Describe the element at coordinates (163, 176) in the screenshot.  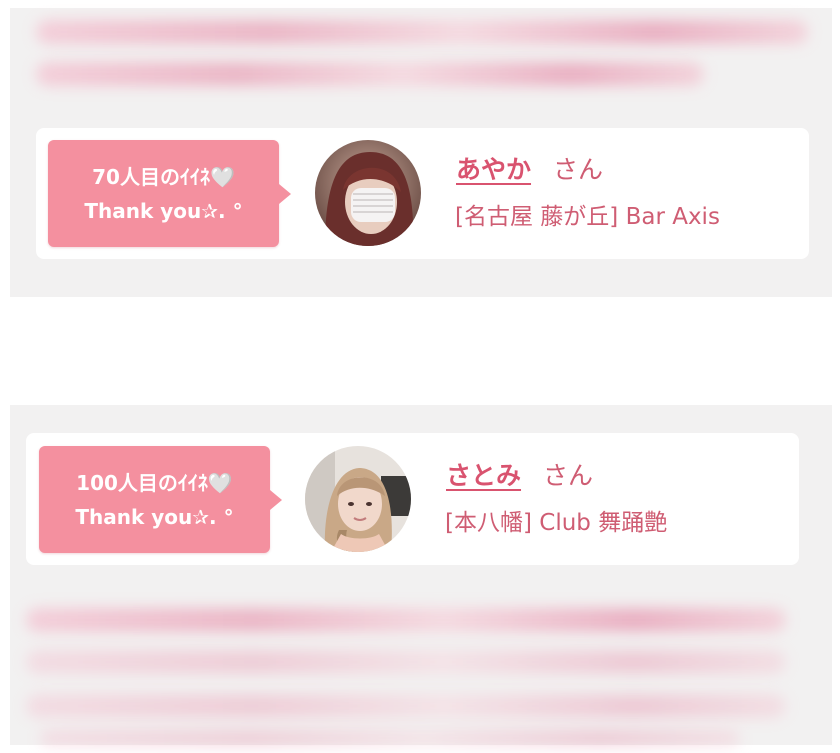
I see `like-count-text: 70人目のｲｲﾈ🤍` at that location.